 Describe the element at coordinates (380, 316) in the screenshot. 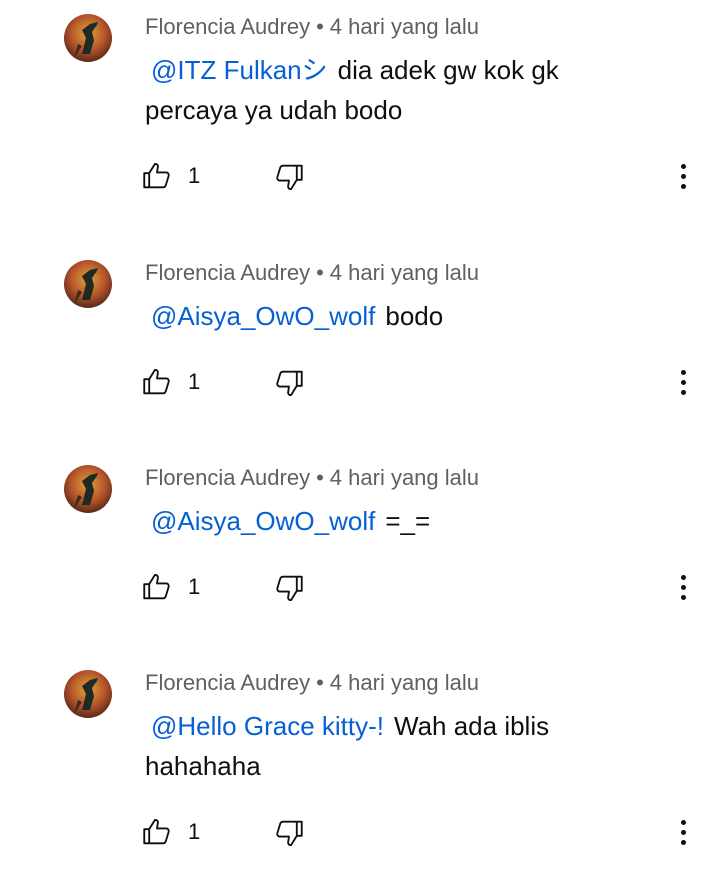

I see `comment-text: @Aisya_OwO_wolf bodo` at that location.